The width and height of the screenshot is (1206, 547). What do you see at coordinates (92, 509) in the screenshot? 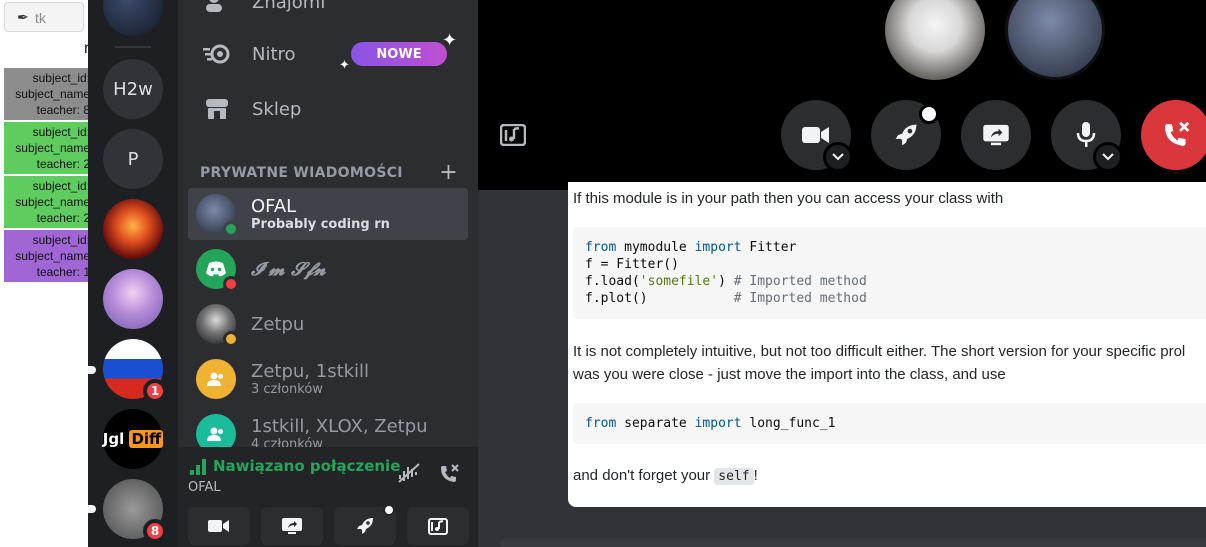
I see `unread-indicator` at bounding box center [92, 509].